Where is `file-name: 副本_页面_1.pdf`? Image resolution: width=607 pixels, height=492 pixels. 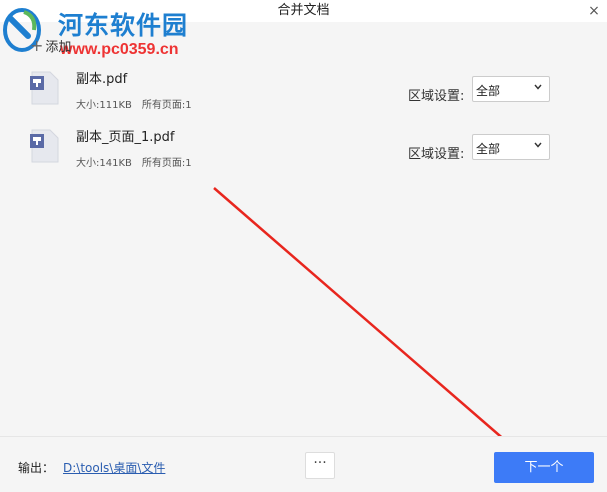
file-name: 副本_页面_1.pdf is located at coordinates (125, 137).